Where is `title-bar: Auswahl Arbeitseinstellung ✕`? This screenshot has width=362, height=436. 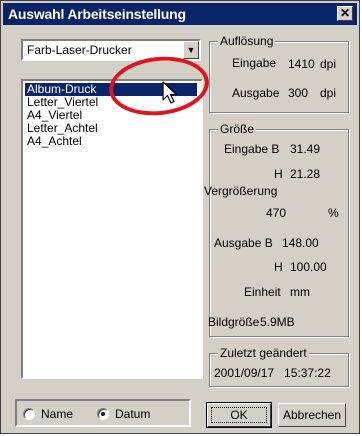 title-bar: Auswahl Arbeitseinstellung ✕ is located at coordinates (180, 14).